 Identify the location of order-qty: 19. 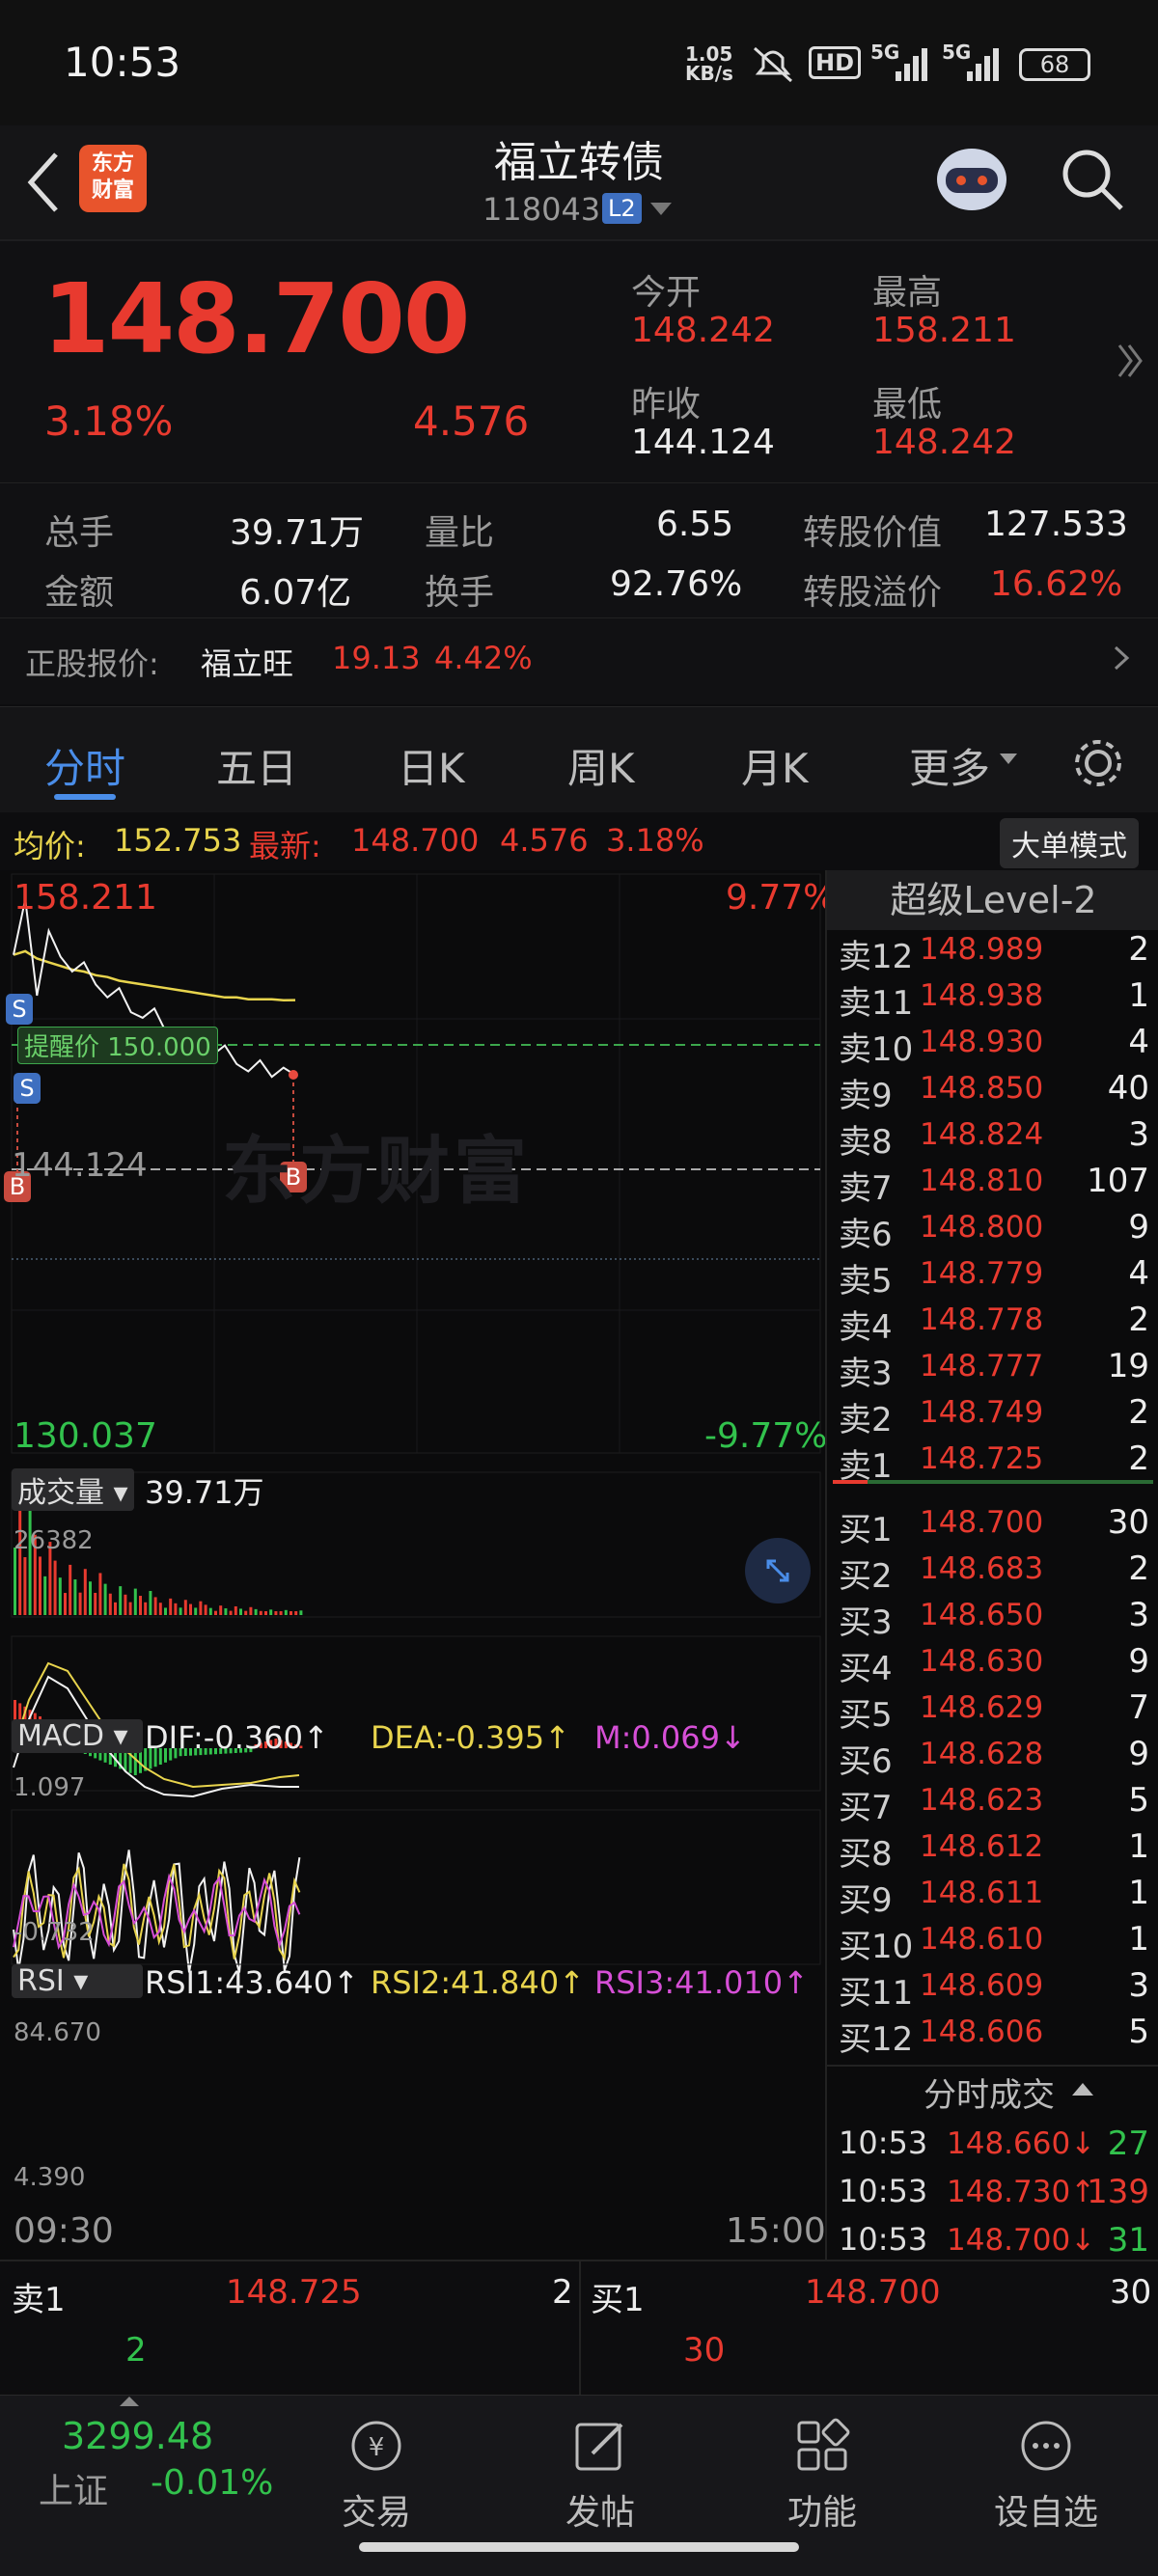
(1128, 1366).